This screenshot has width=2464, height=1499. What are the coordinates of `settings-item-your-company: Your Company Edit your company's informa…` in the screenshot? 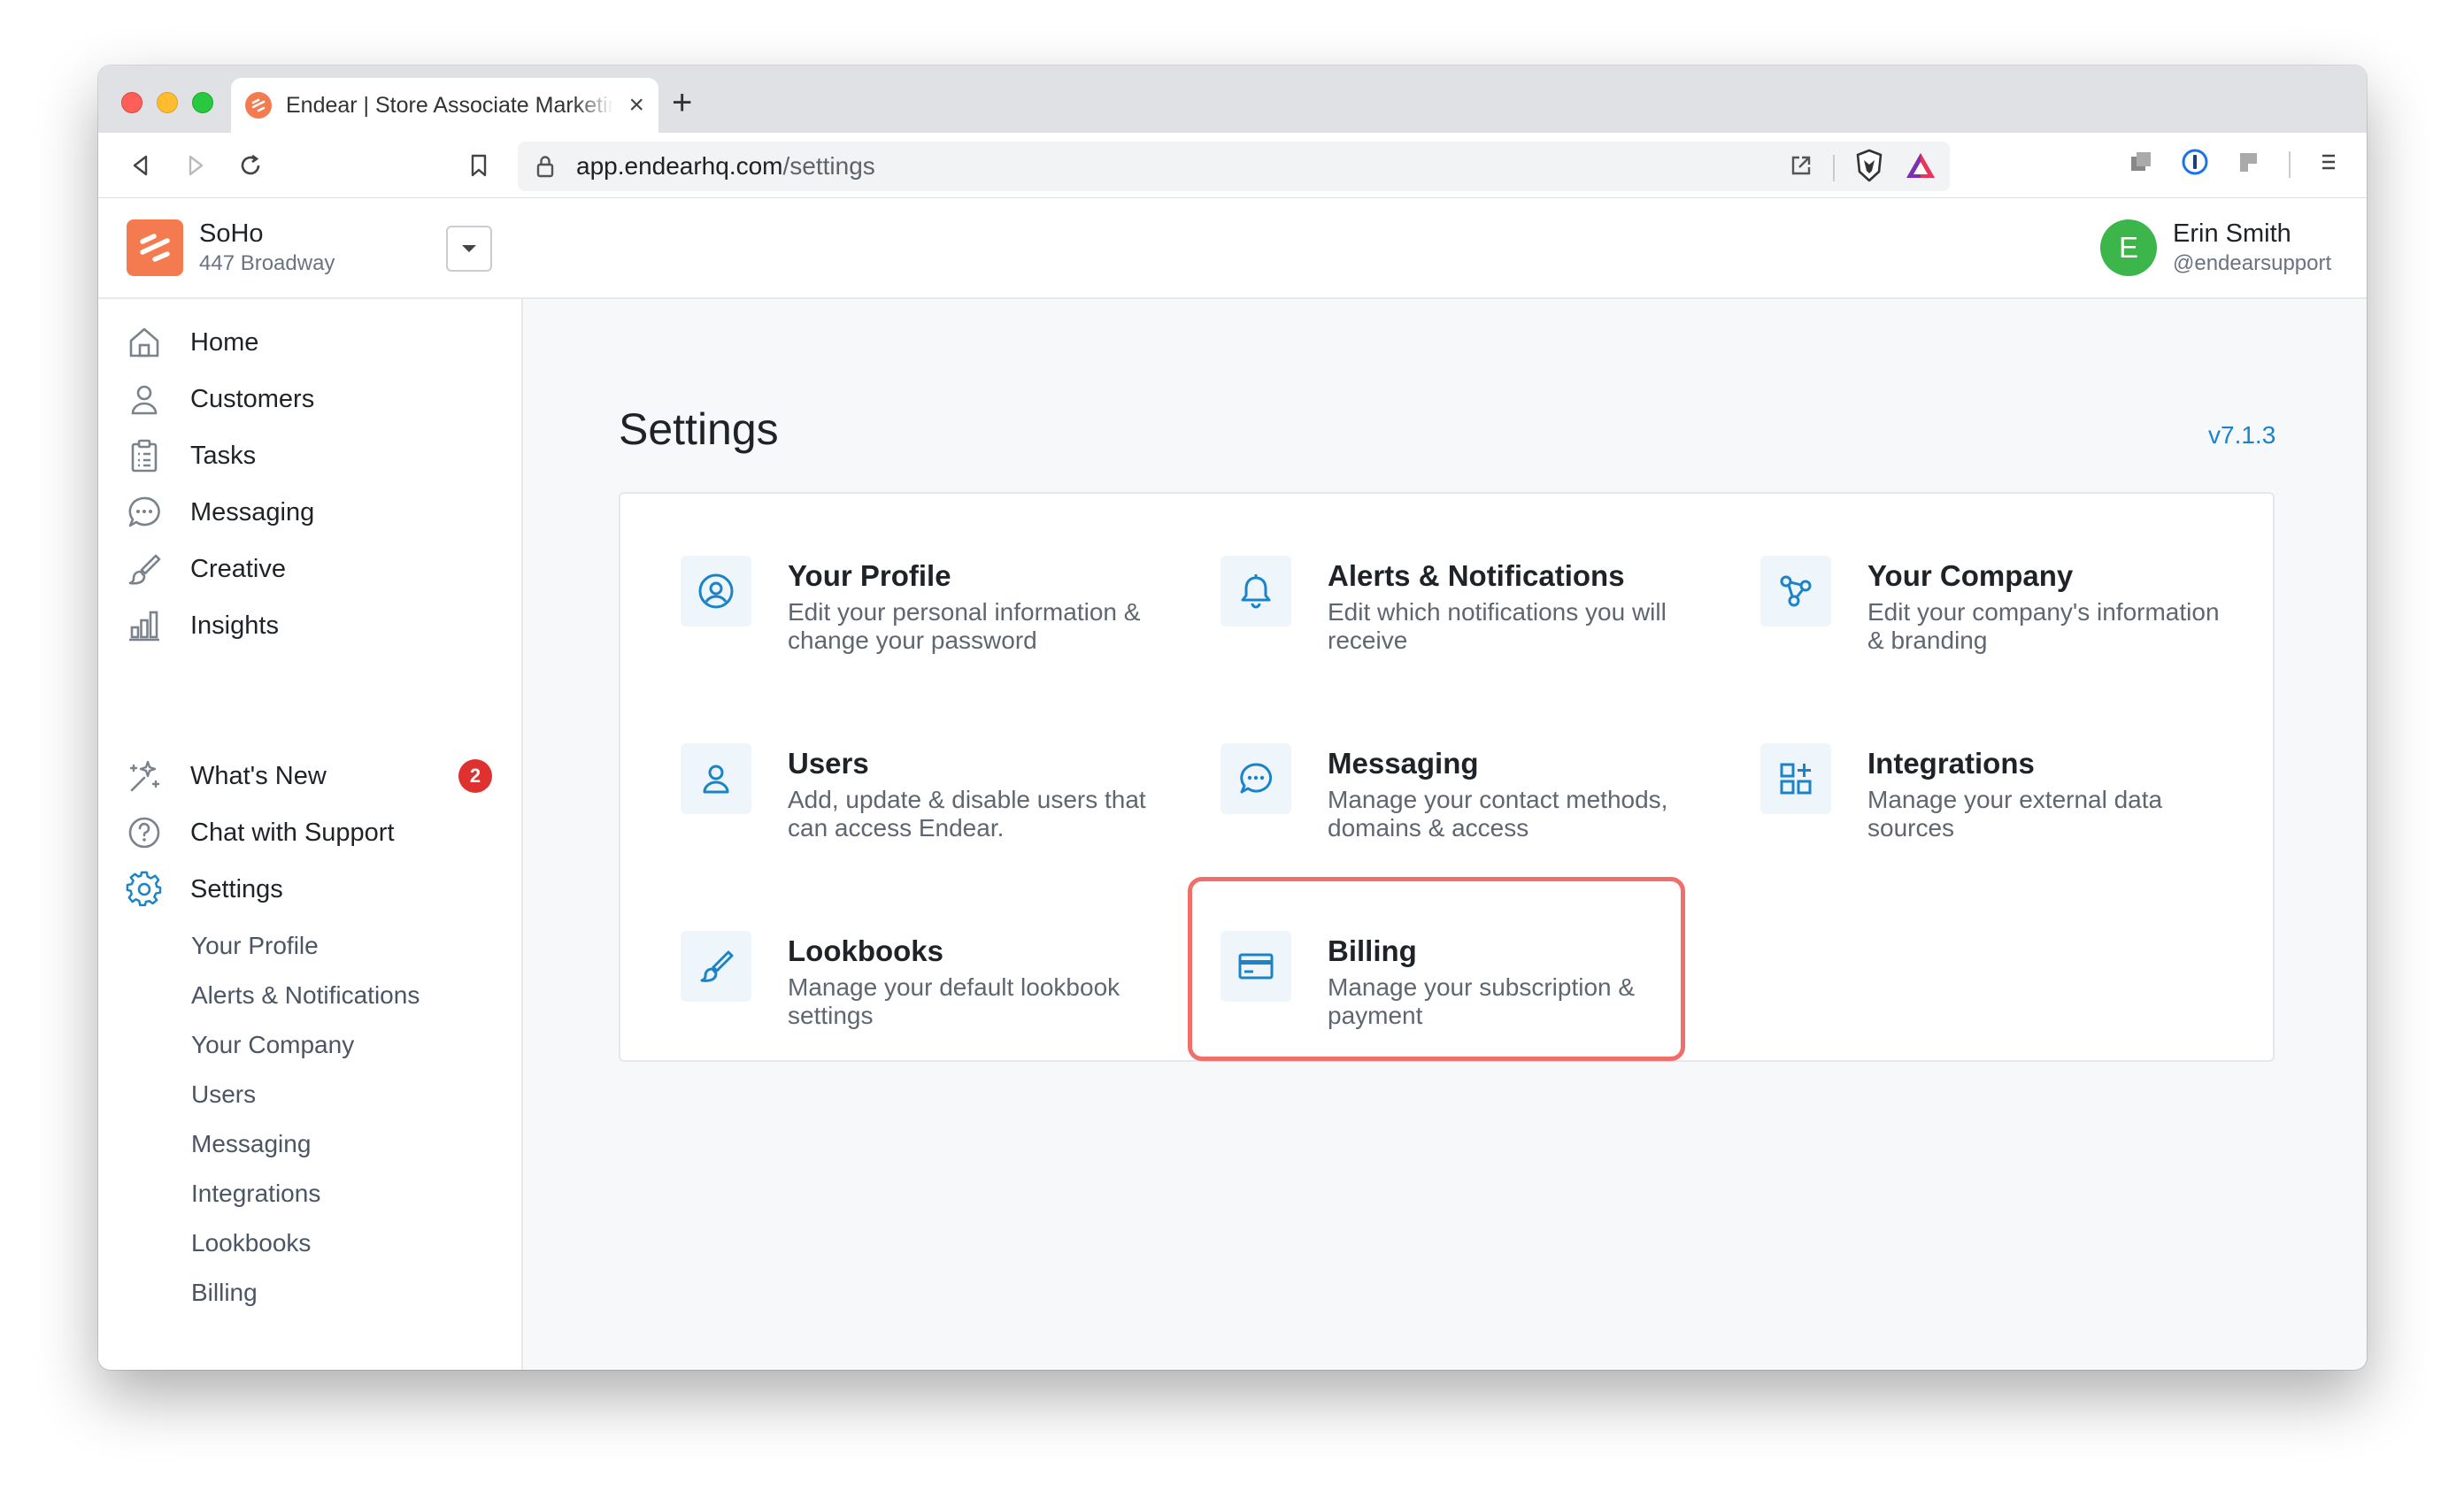 It's located at (2008, 613).